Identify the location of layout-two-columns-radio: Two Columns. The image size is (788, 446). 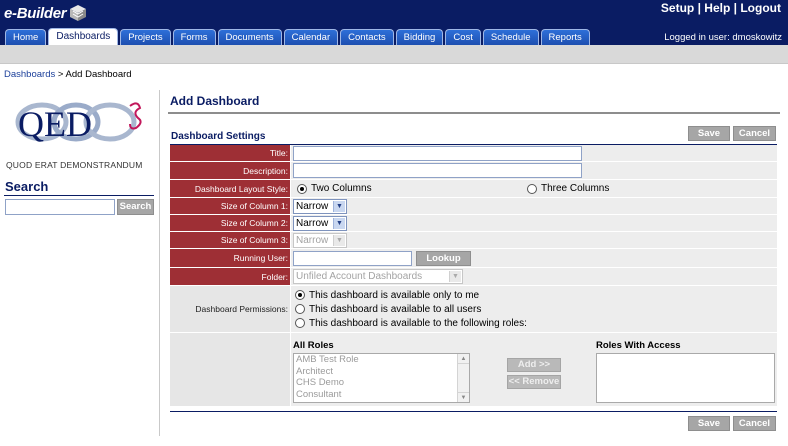
(334, 188).